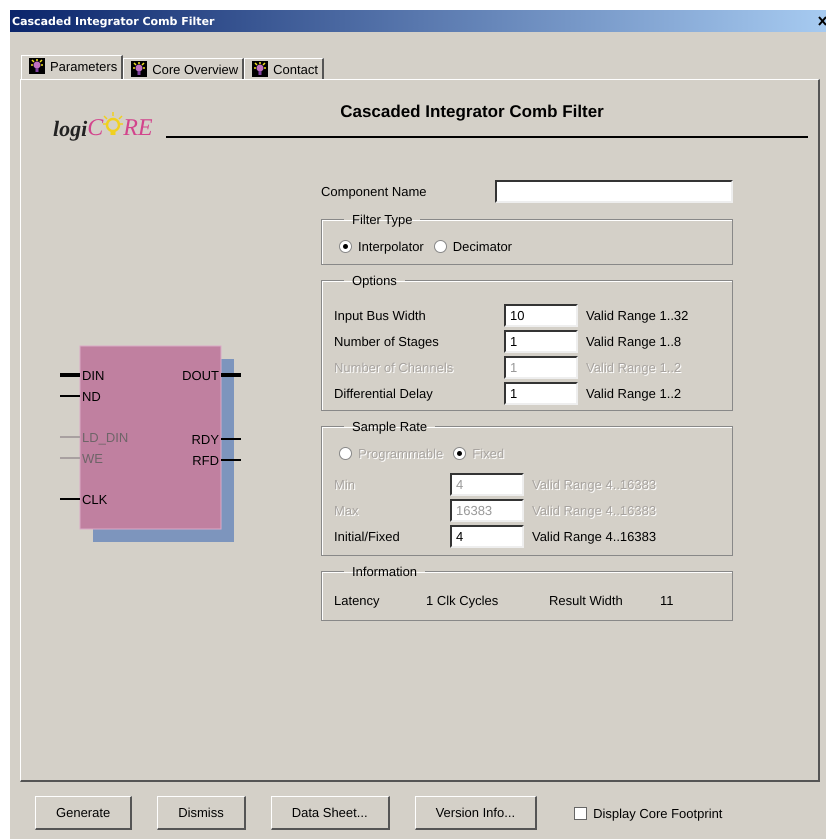 This screenshot has height=839, width=826. I want to click on tab: Contact, so click(284, 68).